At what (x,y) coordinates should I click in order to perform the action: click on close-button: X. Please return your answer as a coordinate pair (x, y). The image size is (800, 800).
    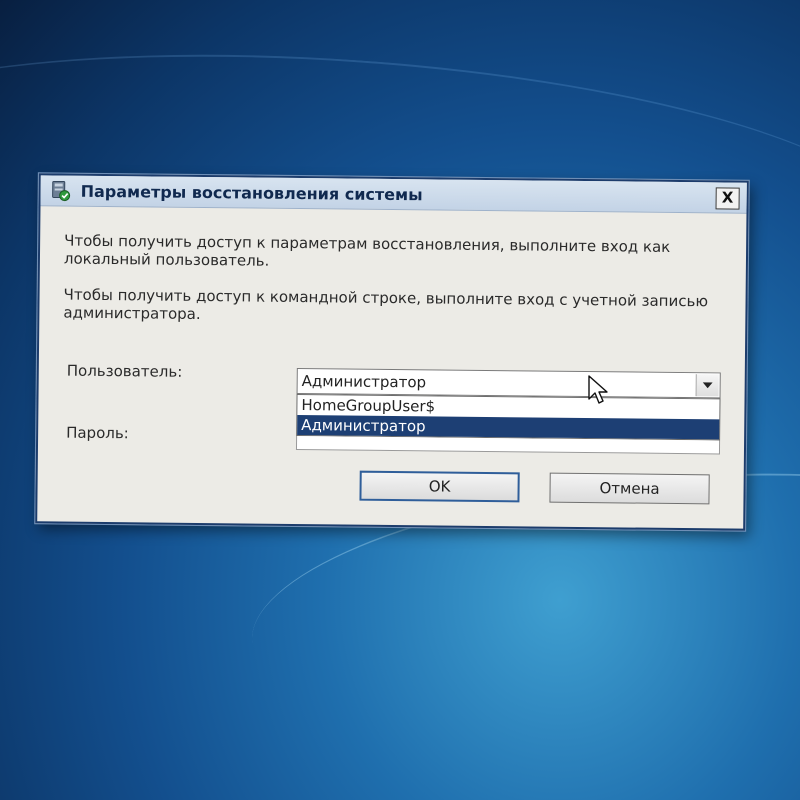
    Looking at the image, I should click on (727, 198).